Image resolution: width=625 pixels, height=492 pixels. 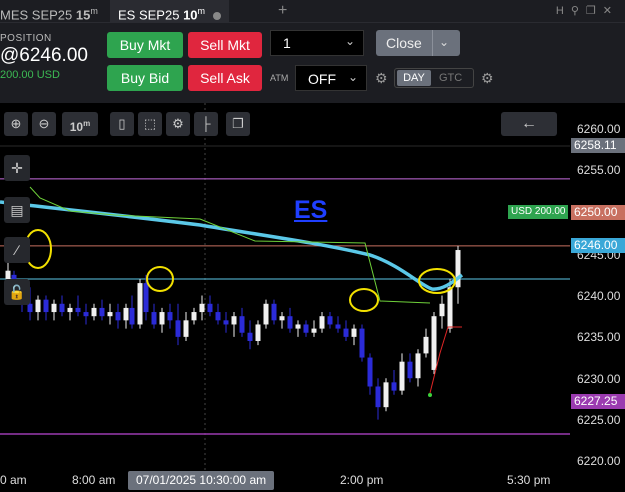 I want to click on interval-button: 10m, so click(x=80, y=124).